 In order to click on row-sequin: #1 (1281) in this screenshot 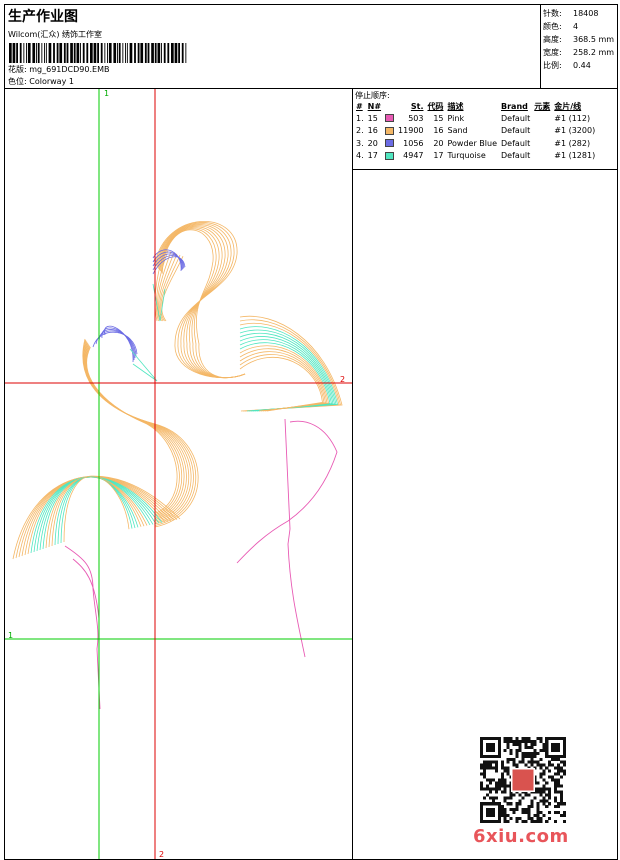, I will do `click(575, 156)`.